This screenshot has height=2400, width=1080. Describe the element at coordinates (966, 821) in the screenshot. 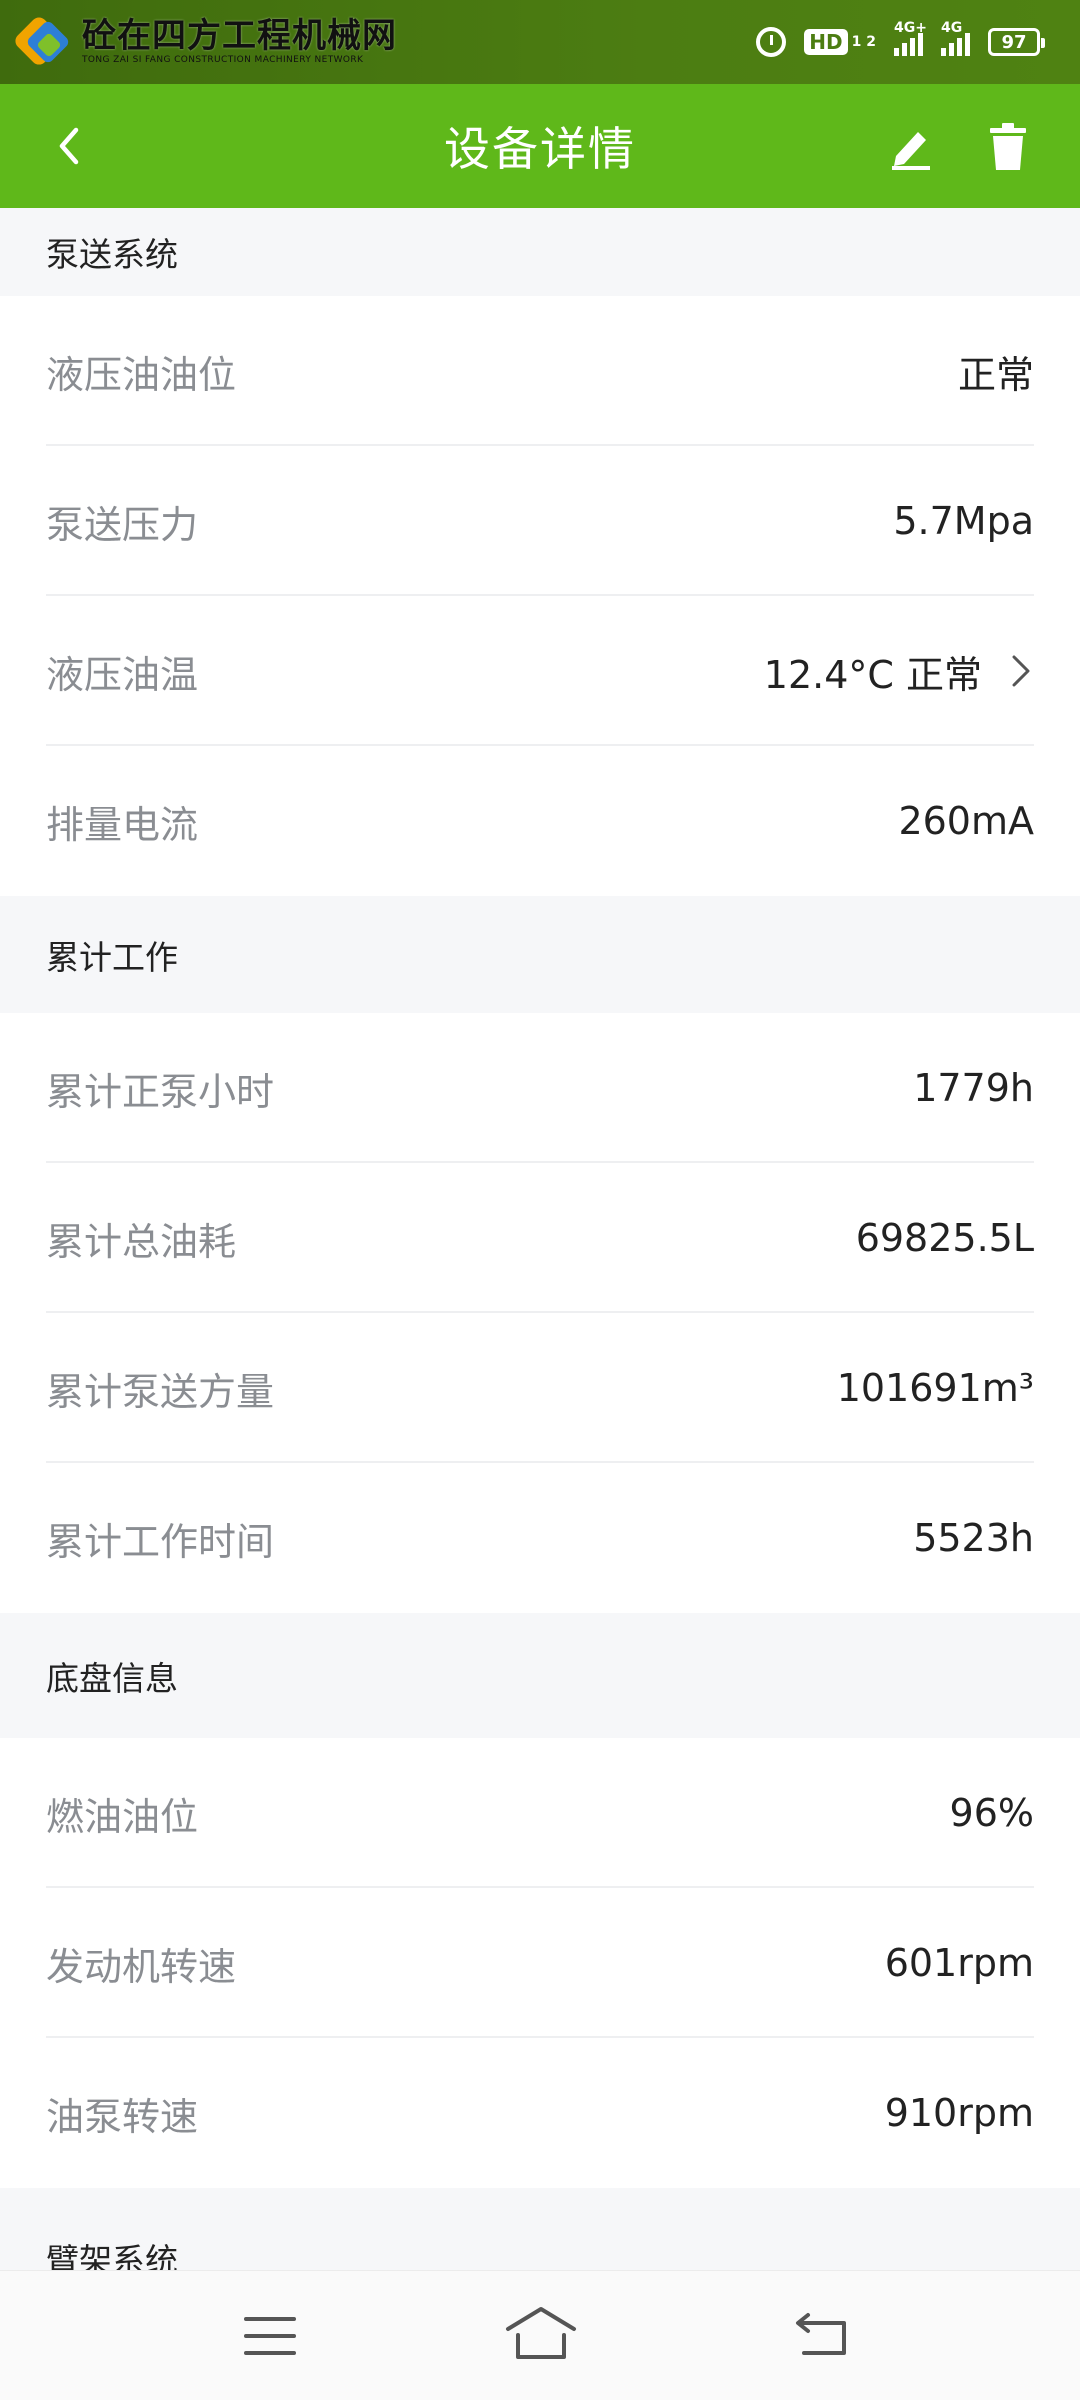

I see `row-value: 260mA` at that location.